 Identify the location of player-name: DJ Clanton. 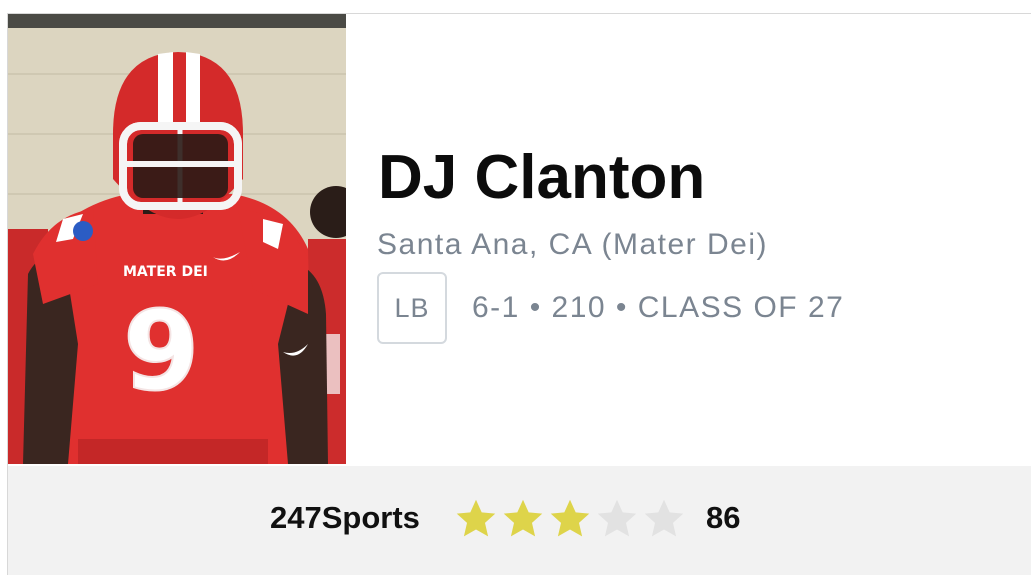
(542, 177).